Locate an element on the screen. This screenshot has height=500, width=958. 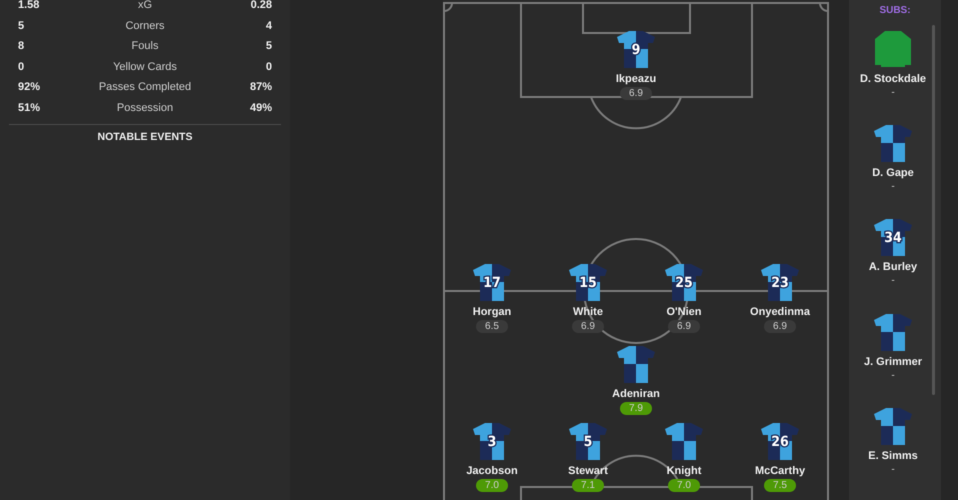
stat-label: Possession is located at coordinates (145, 108).